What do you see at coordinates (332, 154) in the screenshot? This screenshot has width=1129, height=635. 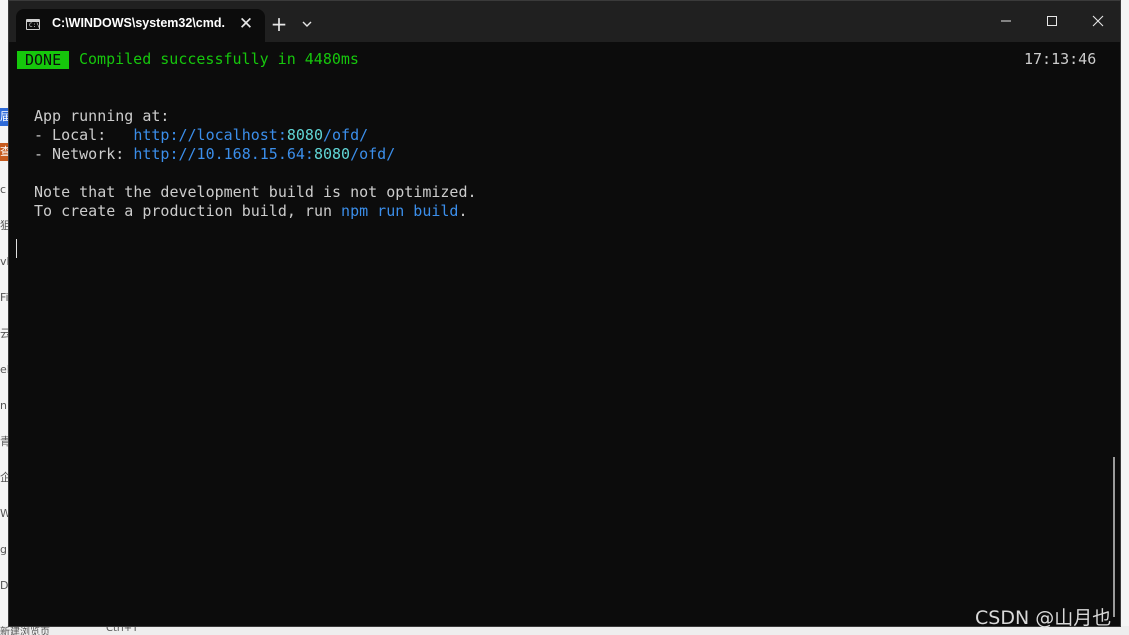 I see `network-port: 8080` at bounding box center [332, 154].